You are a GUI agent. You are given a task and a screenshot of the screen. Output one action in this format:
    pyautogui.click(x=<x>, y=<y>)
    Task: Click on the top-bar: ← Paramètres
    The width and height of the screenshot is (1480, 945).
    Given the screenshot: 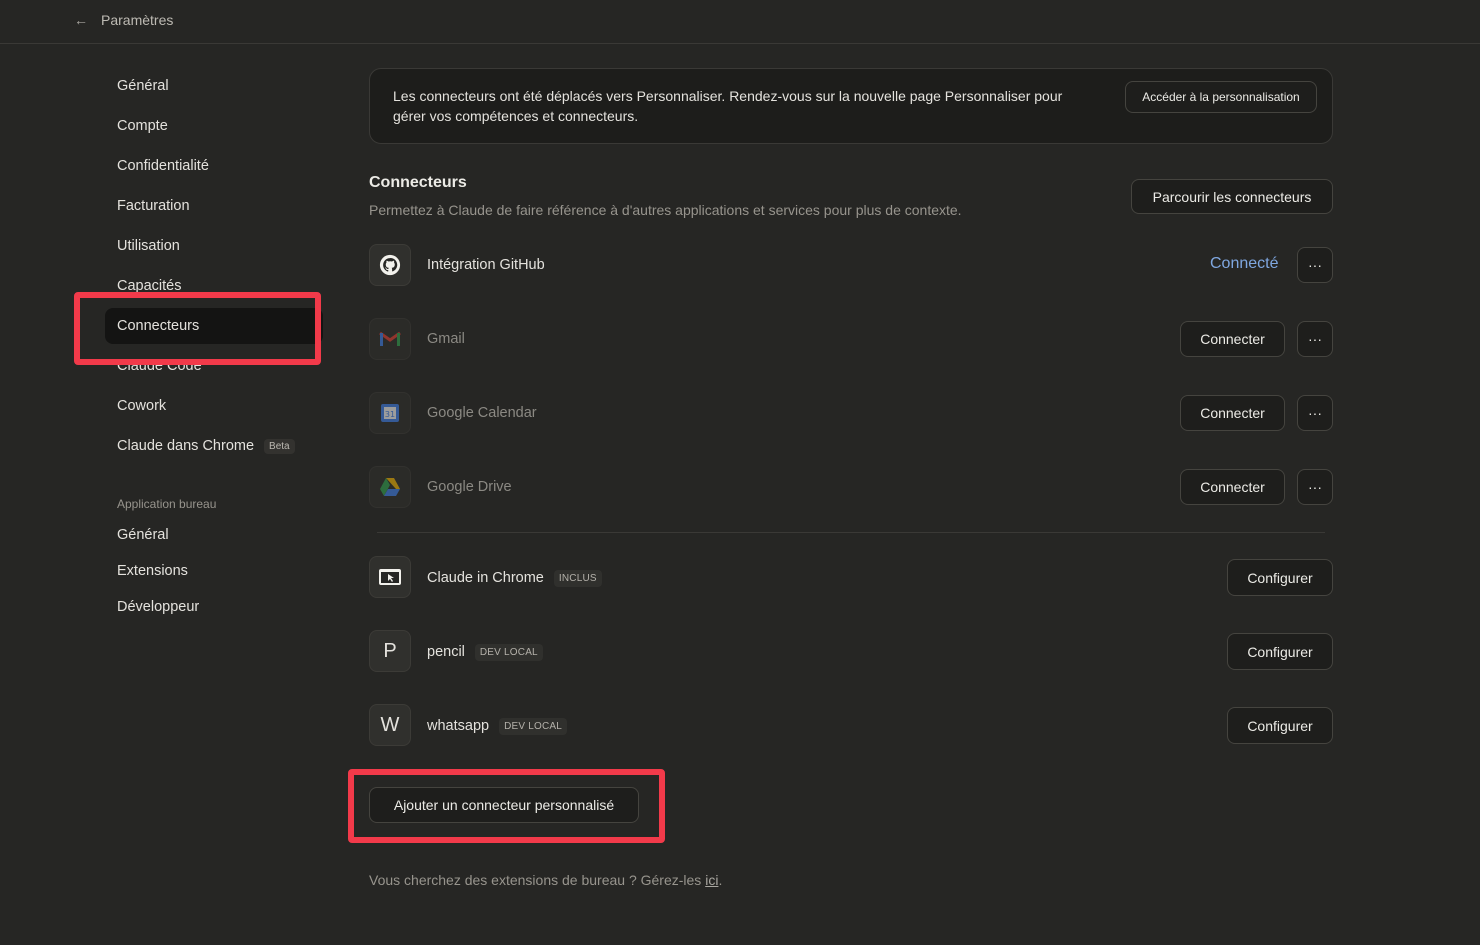 What is the action you would take?
    pyautogui.click(x=740, y=22)
    